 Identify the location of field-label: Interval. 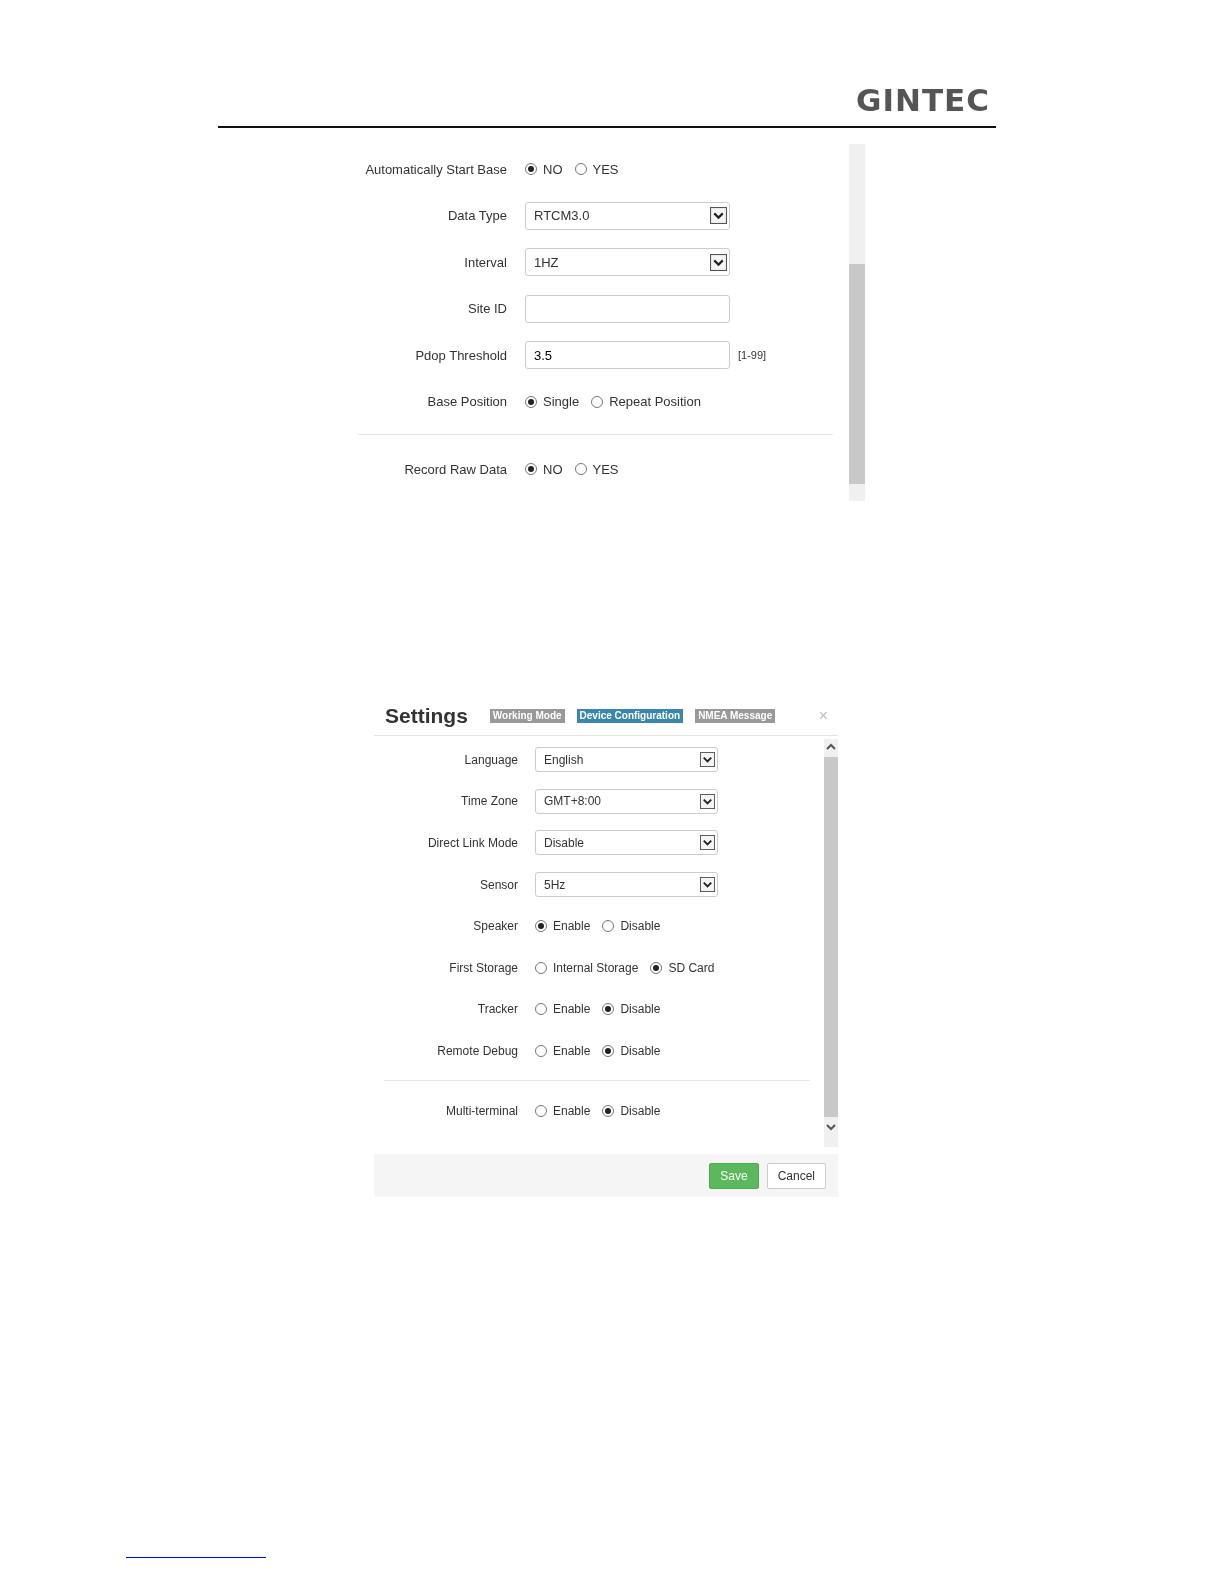
(485, 262).